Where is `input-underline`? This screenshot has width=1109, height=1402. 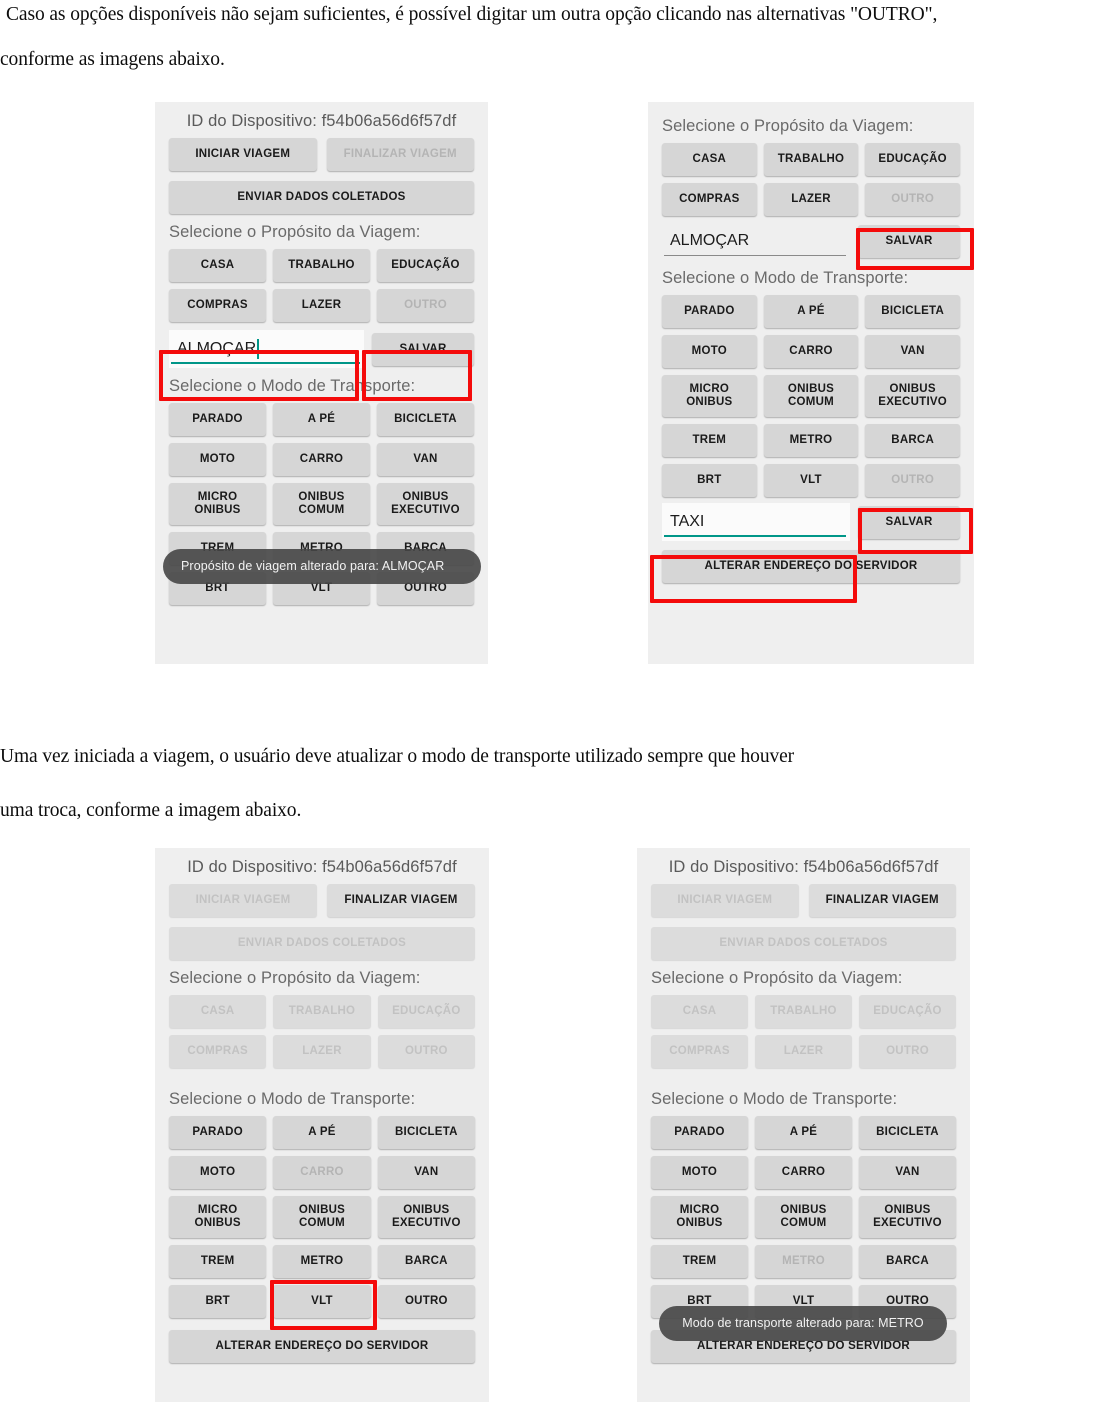 input-underline is located at coordinates (755, 255).